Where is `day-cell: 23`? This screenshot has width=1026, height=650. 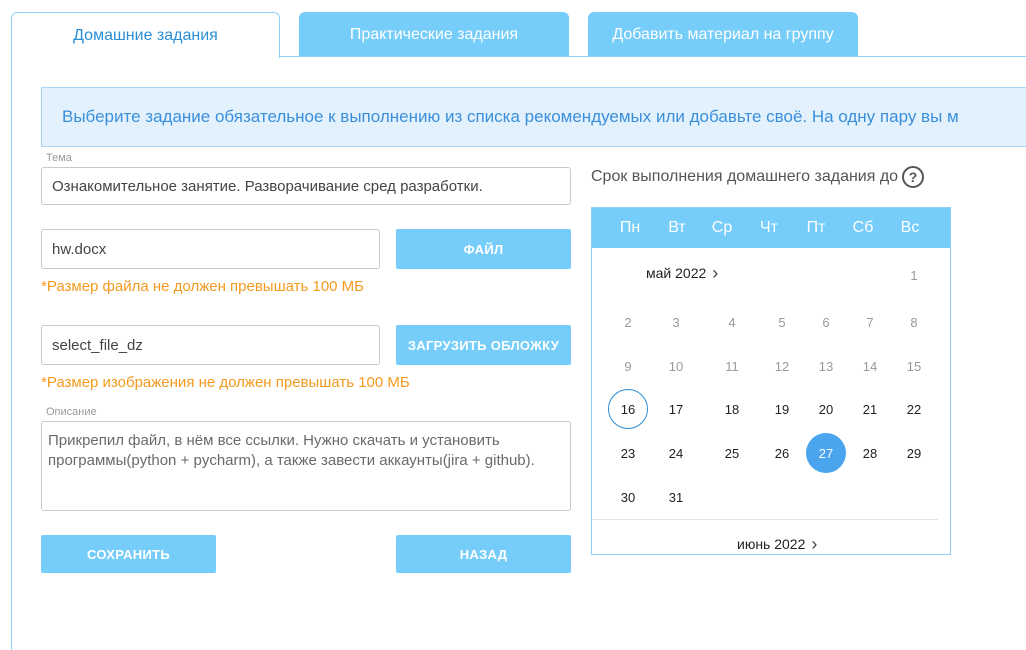
day-cell: 23 is located at coordinates (628, 453).